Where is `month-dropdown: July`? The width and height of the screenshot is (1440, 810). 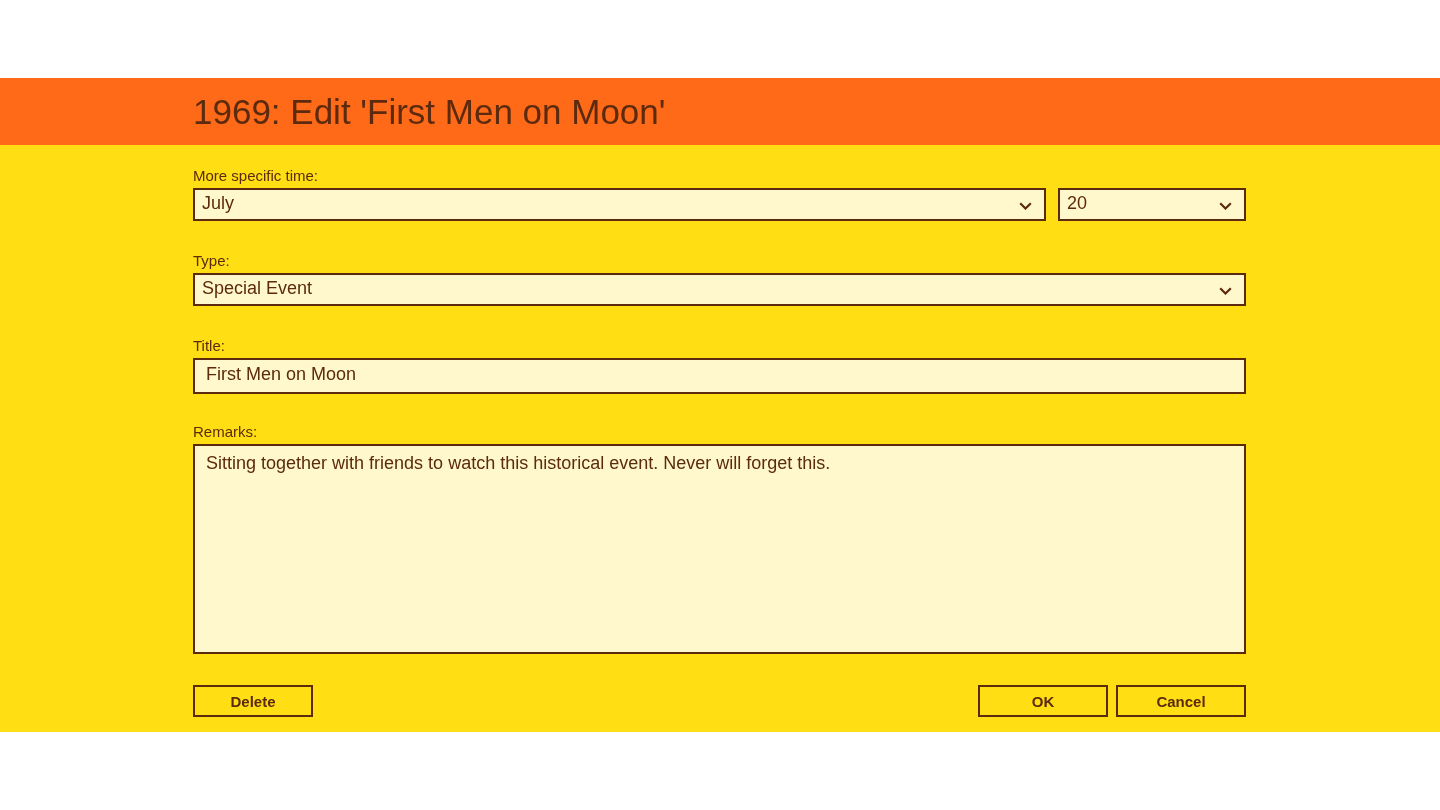 month-dropdown: July is located at coordinates (619, 204).